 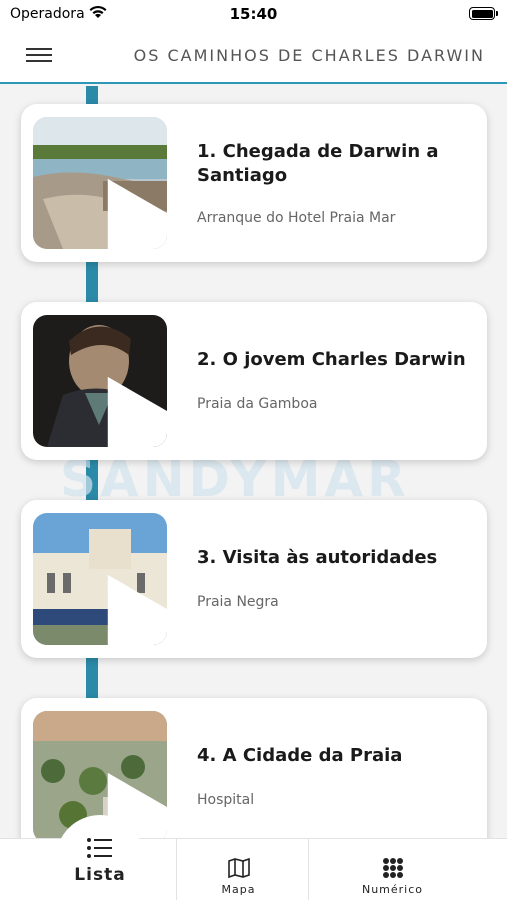 What do you see at coordinates (317, 557) in the screenshot?
I see `stop-title: 3. Visita às autoridades` at bounding box center [317, 557].